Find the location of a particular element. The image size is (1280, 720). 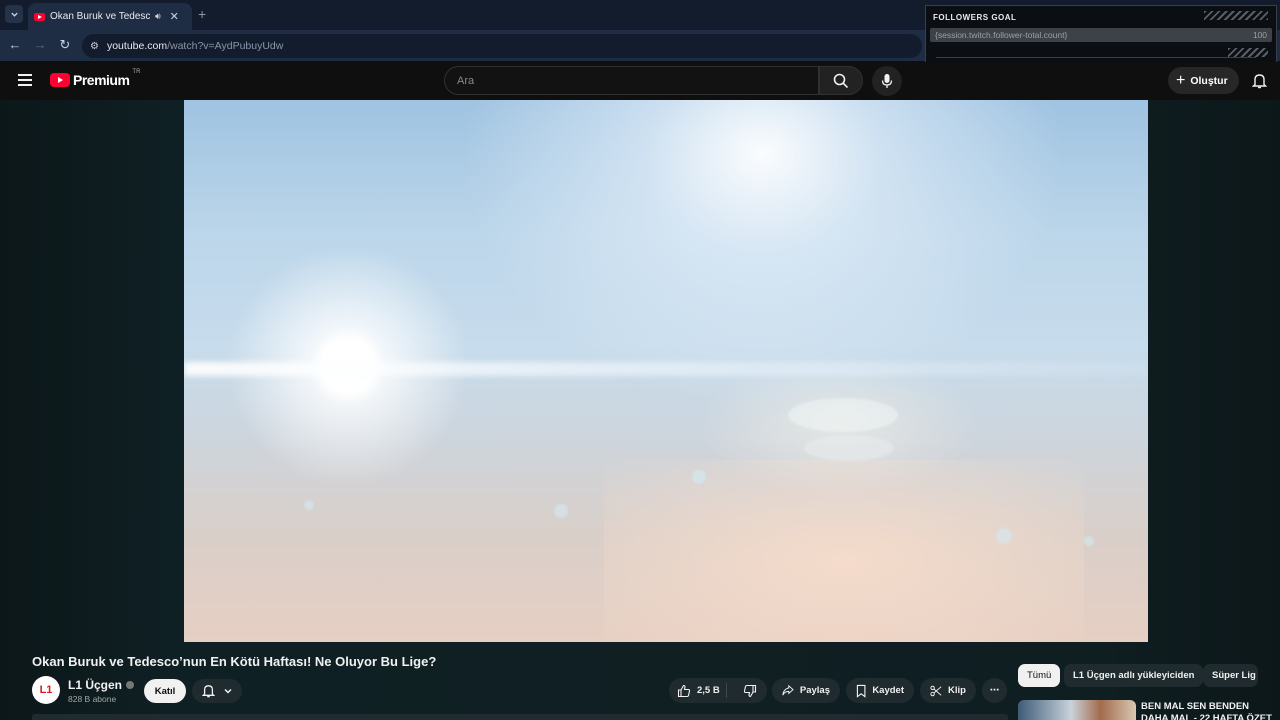

youtube-header: Premium TR Ara + Oluştur is located at coordinates (640, 81).